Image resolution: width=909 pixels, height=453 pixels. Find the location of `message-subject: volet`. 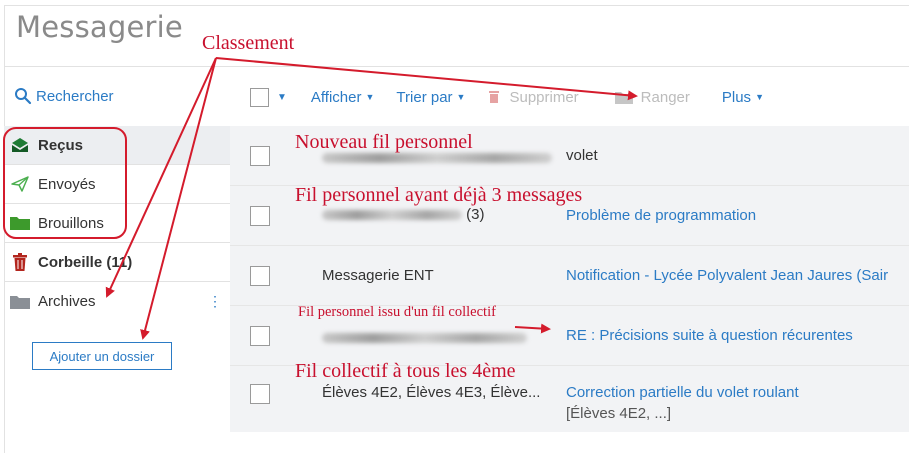

message-subject: volet is located at coordinates (582, 155).